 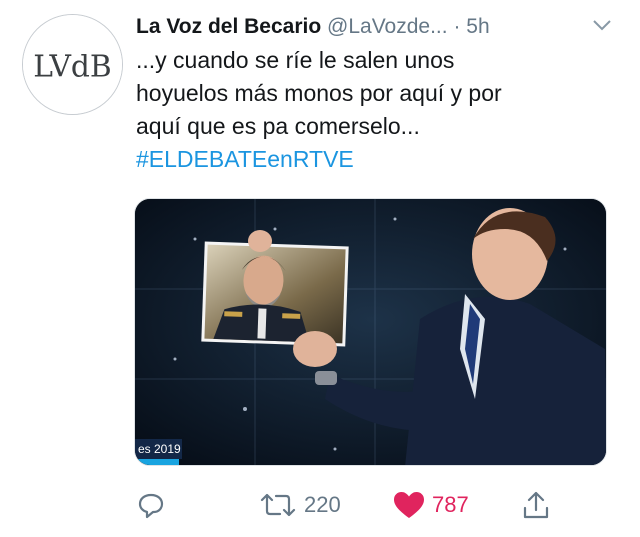 I want to click on avatar-logo-text: LVdB, so click(x=72, y=66).